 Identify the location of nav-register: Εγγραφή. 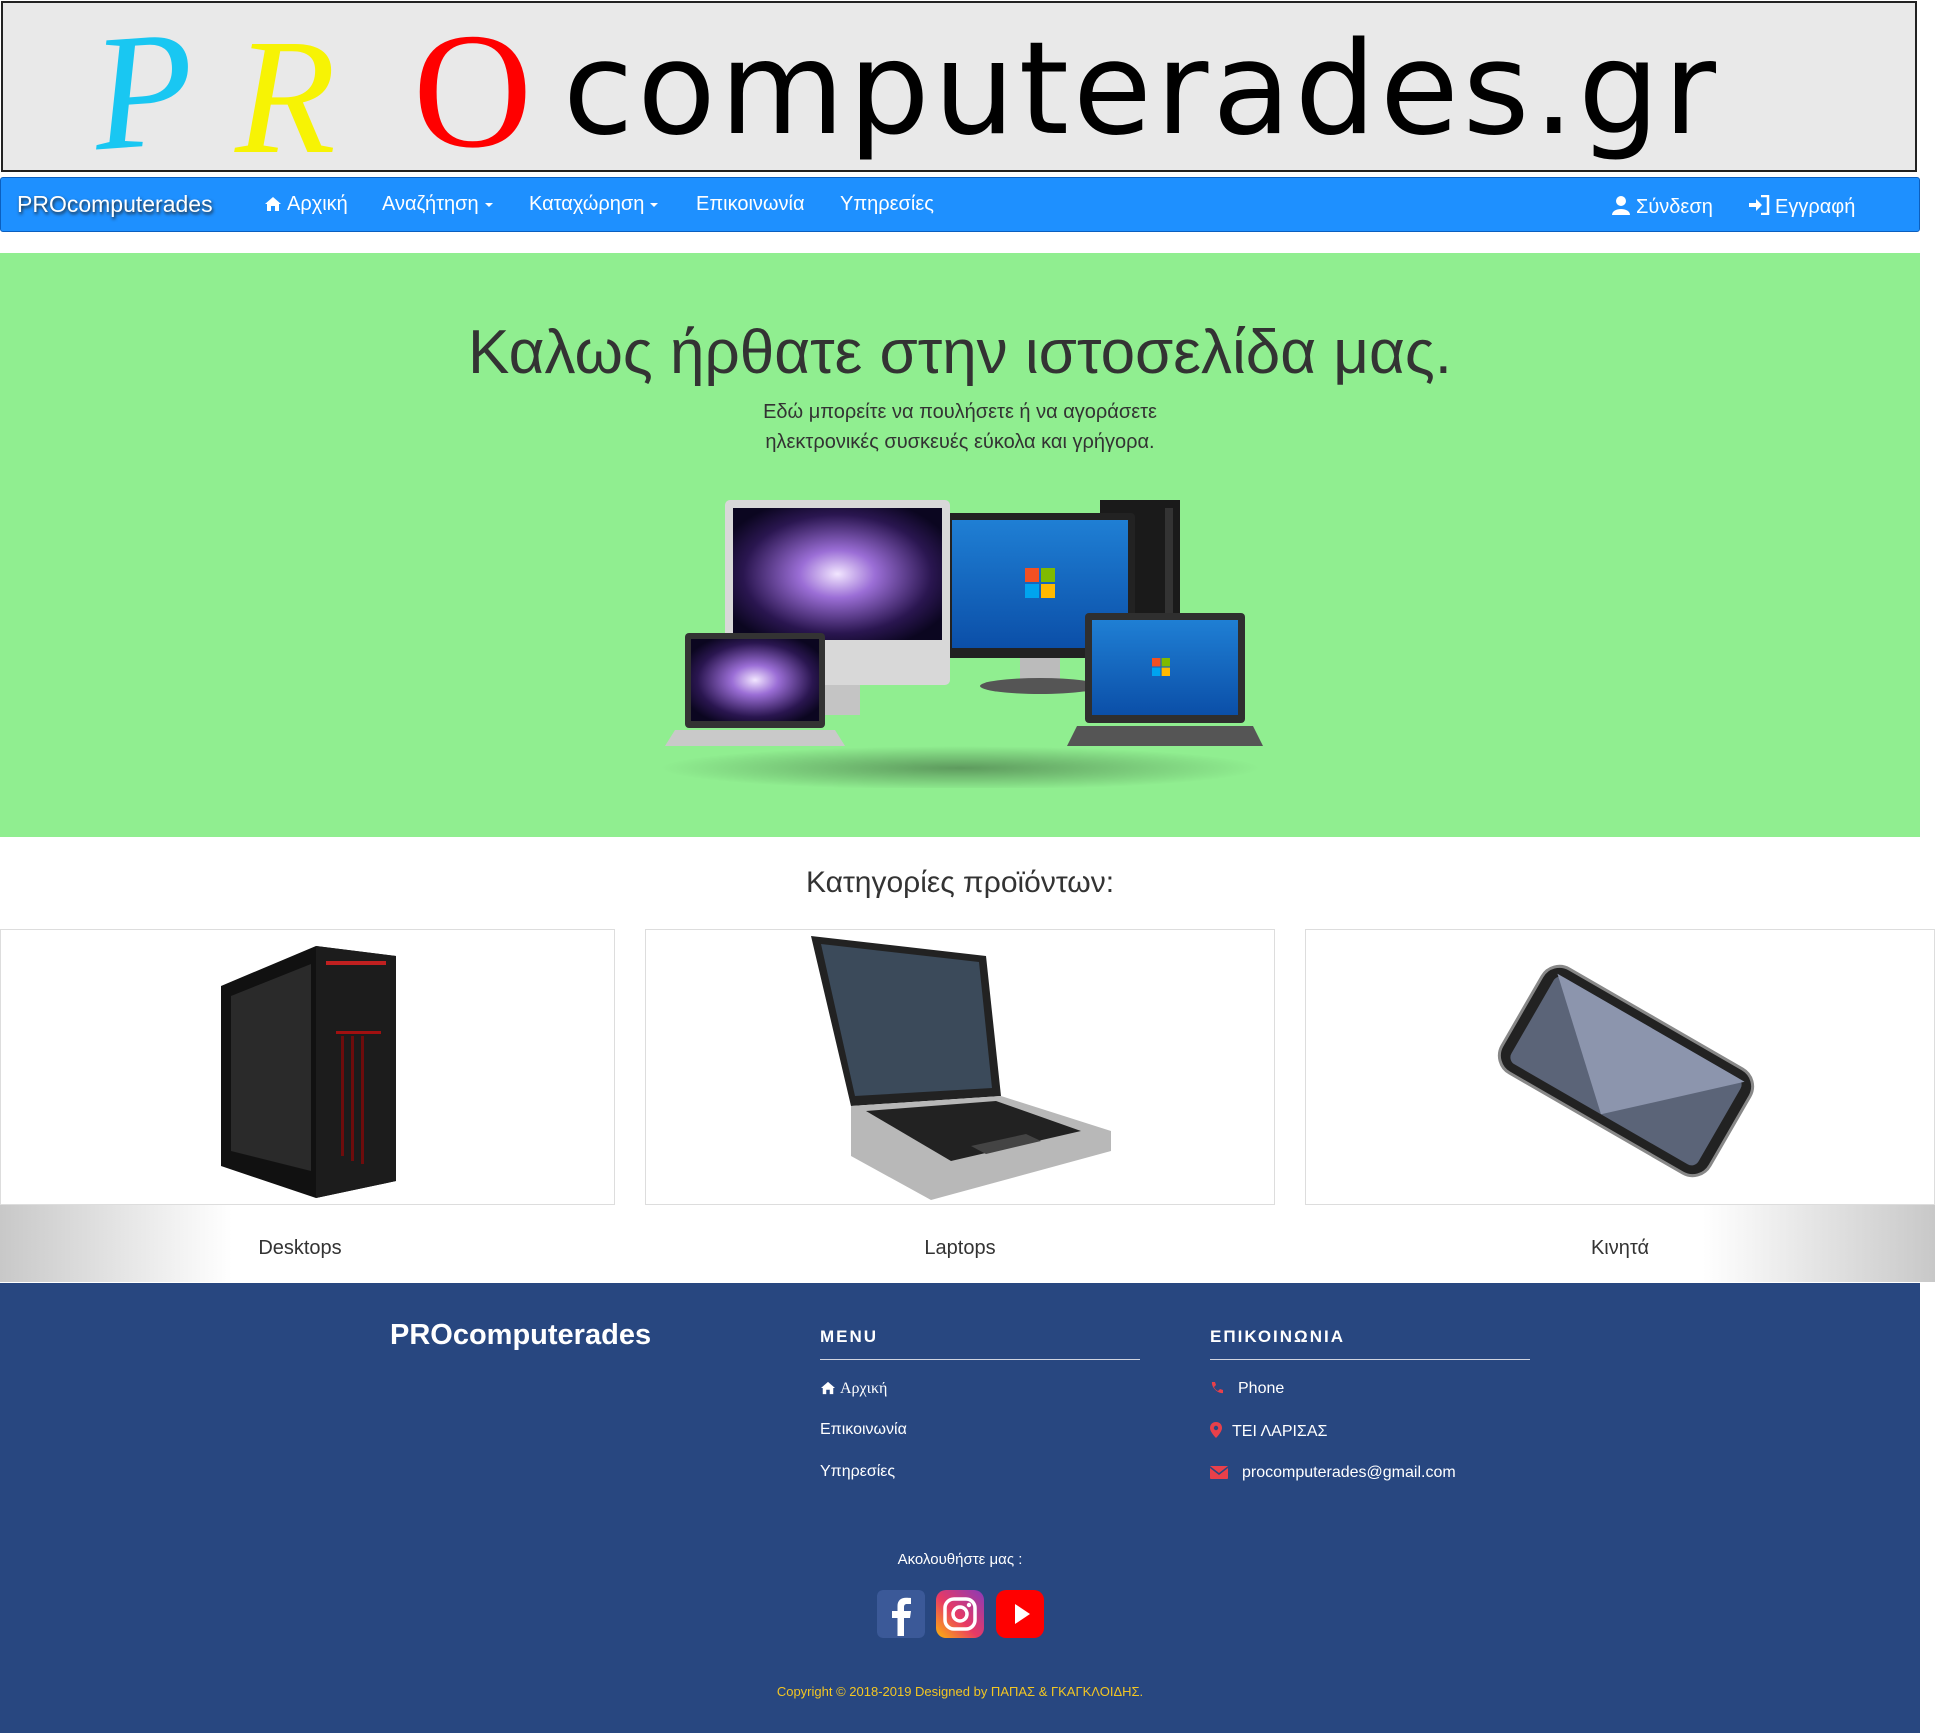
(1801, 207).